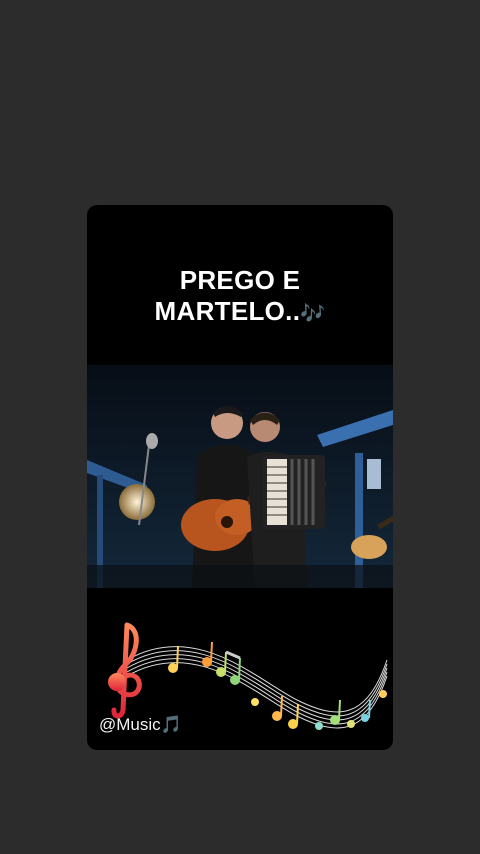  I want to click on treble-clef-icon, so click(125, 670).